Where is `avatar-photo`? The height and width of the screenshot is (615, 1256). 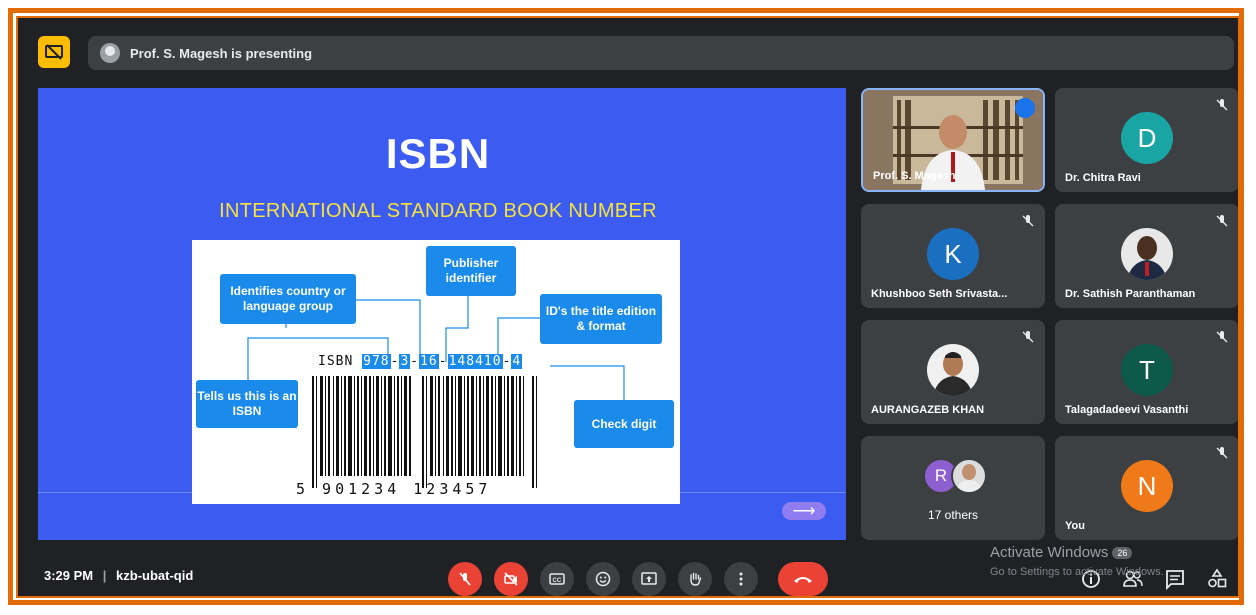
avatar-photo is located at coordinates (969, 476).